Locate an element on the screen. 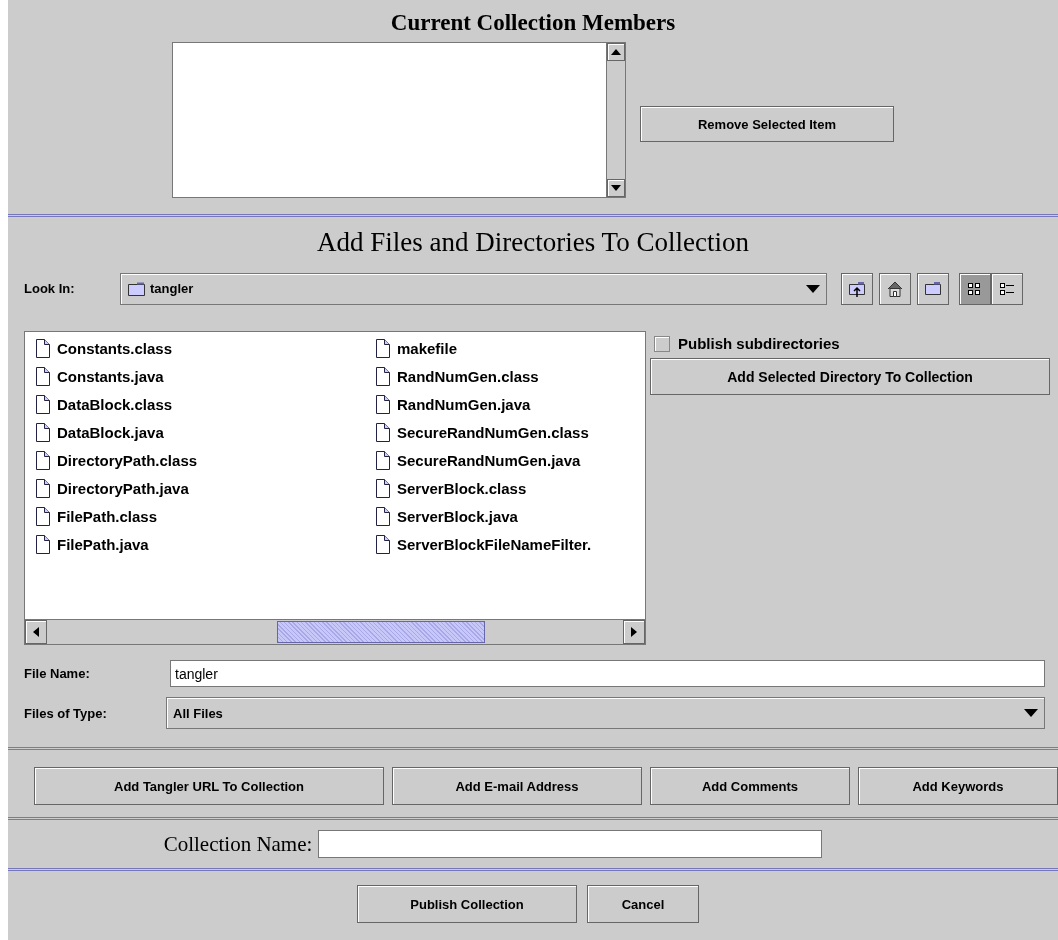  file-item: RandNumGen.java is located at coordinates (510, 404).